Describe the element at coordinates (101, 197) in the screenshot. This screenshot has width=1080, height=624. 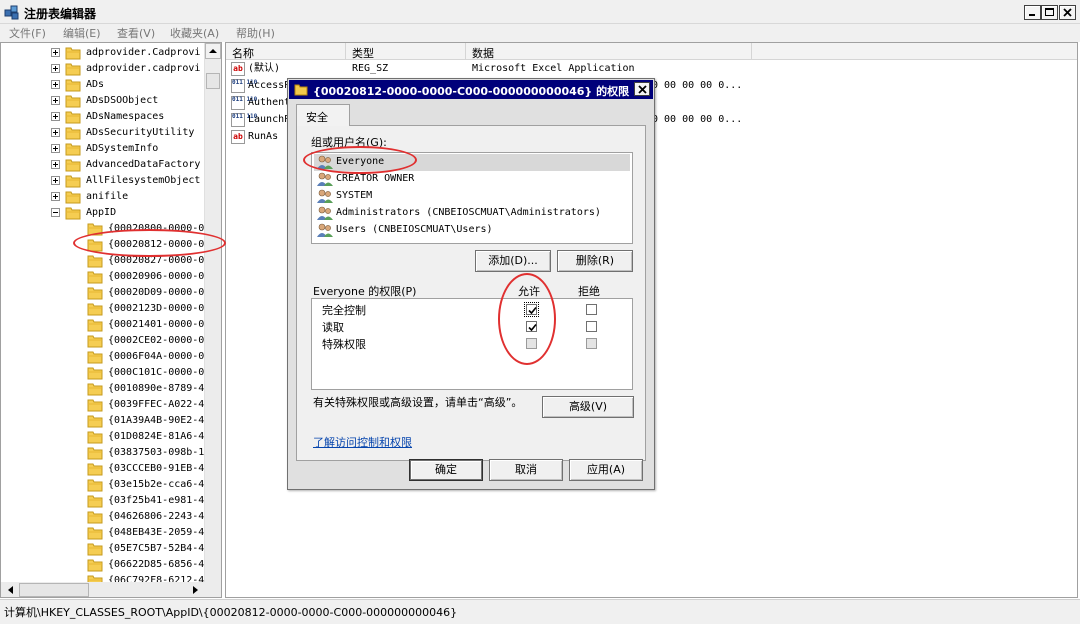
I see `tree-item: anifile` at that location.